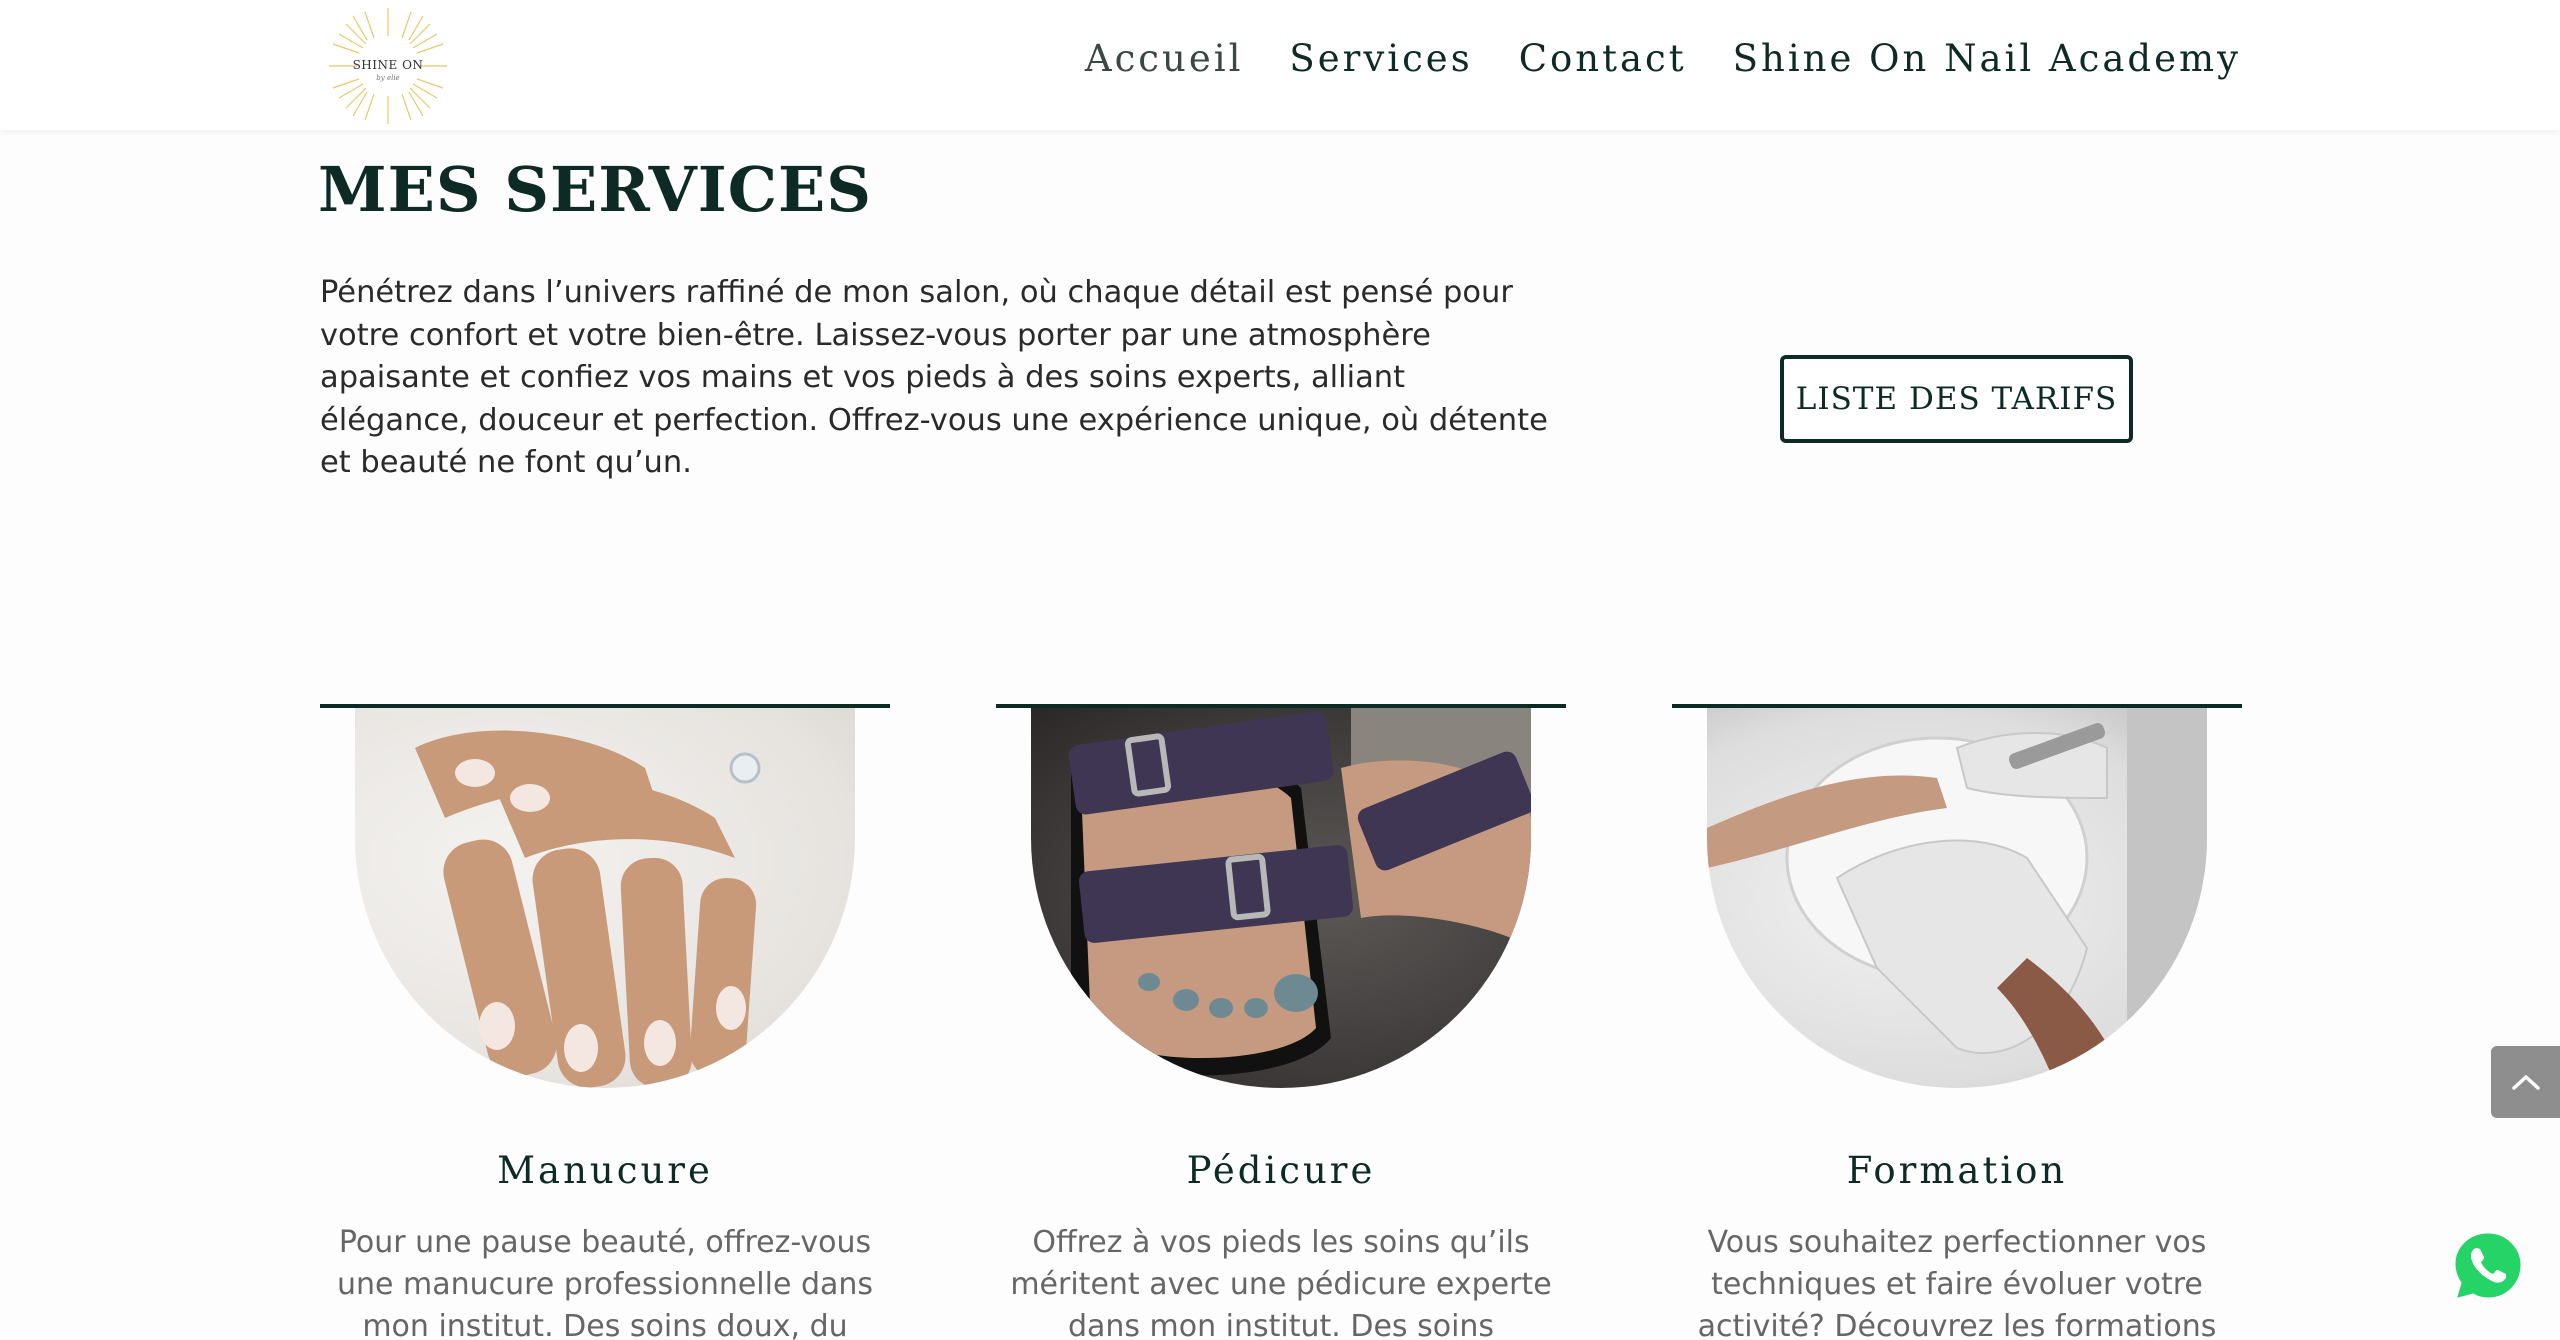 The width and height of the screenshot is (2560, 1340). I want to click on price-list-button: LISTE DES TARIFS, so click(1956, 399).